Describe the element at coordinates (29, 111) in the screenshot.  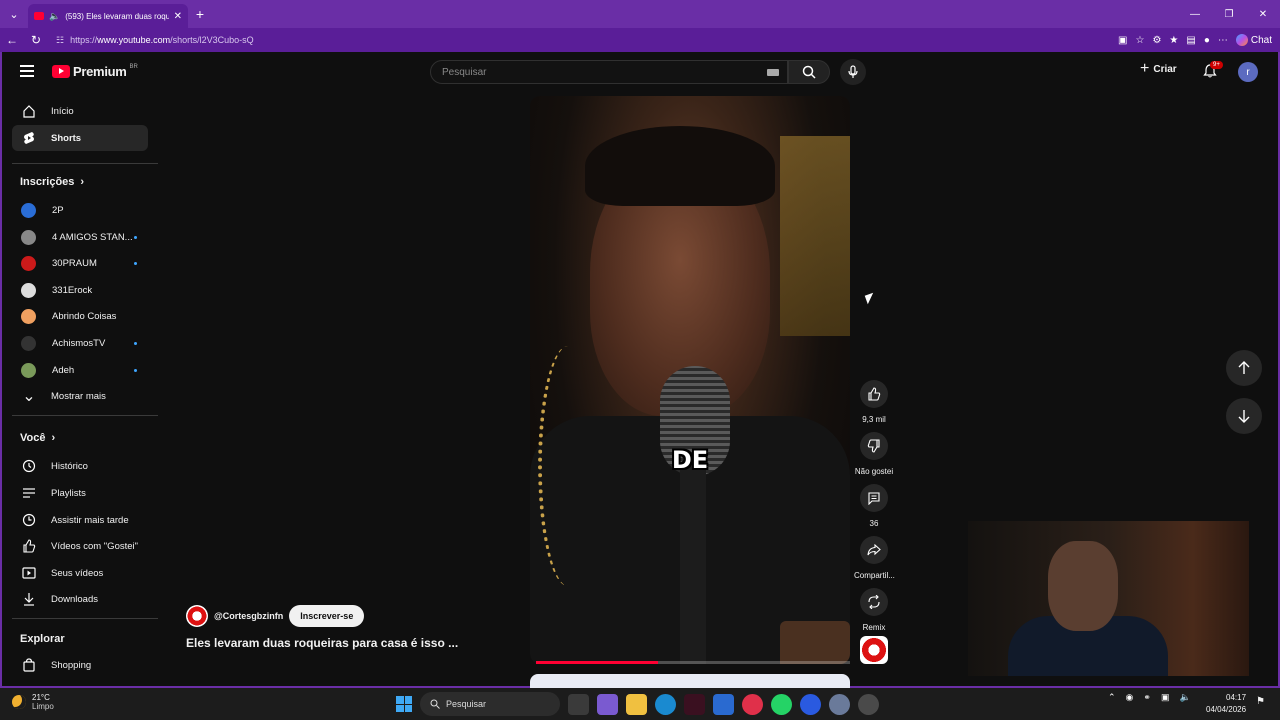
I see `home-icon` at that location.